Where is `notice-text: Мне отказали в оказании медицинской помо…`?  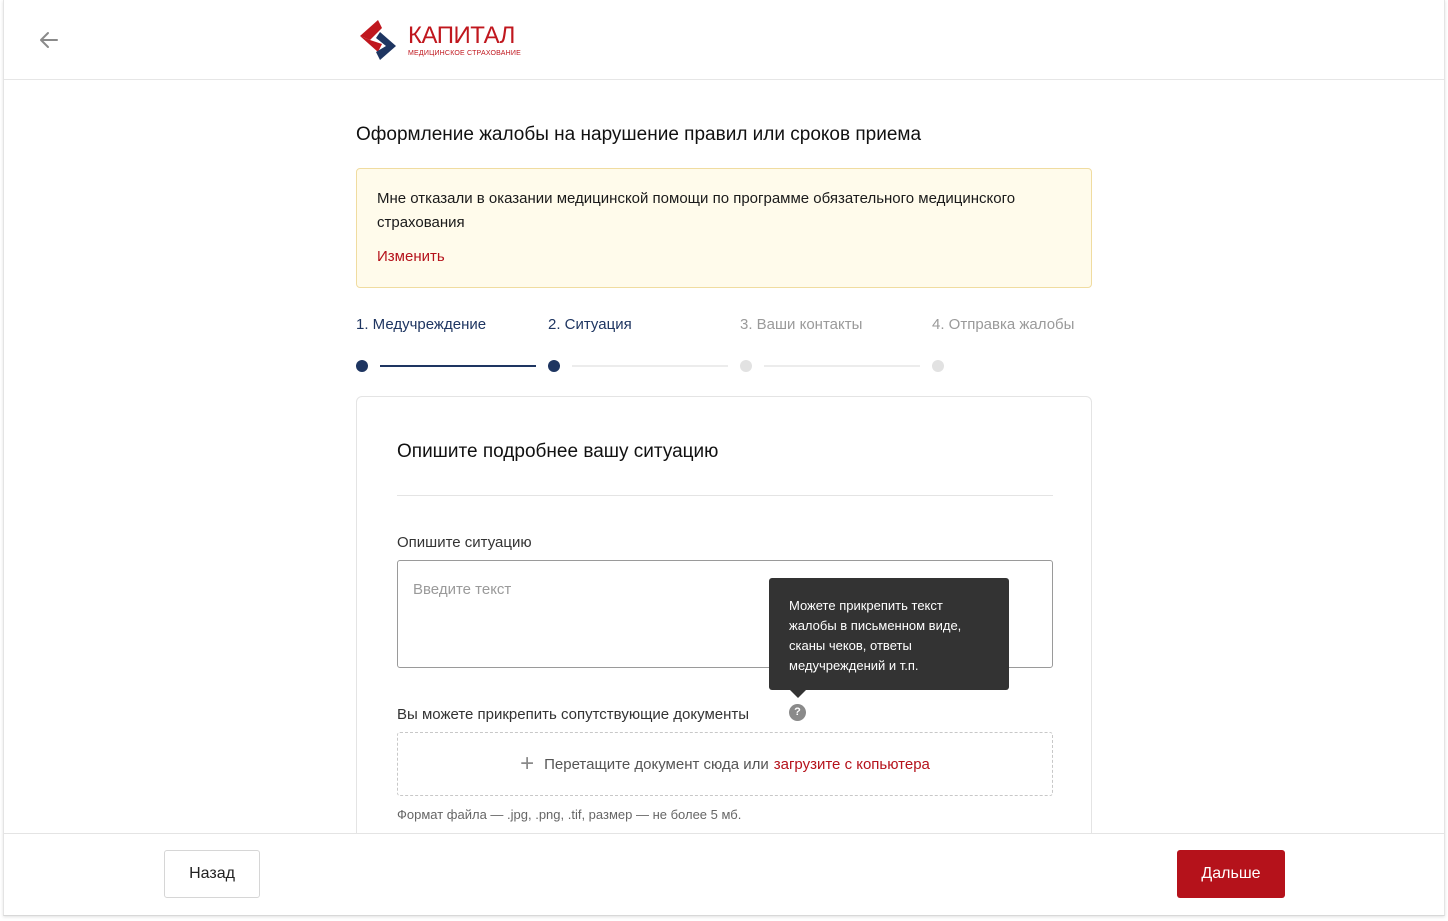
notice-text: Мне отказали в оказании медицинской помо… is located at coordinates (696, 210).